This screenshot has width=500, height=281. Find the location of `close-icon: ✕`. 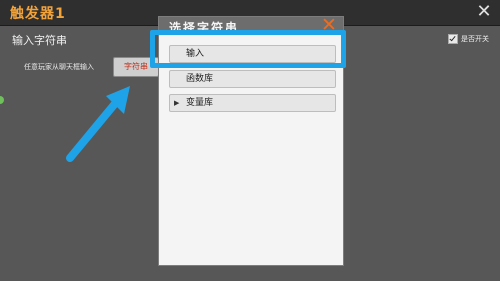

close-icon: ✕ is located at coordinates (484, 12).